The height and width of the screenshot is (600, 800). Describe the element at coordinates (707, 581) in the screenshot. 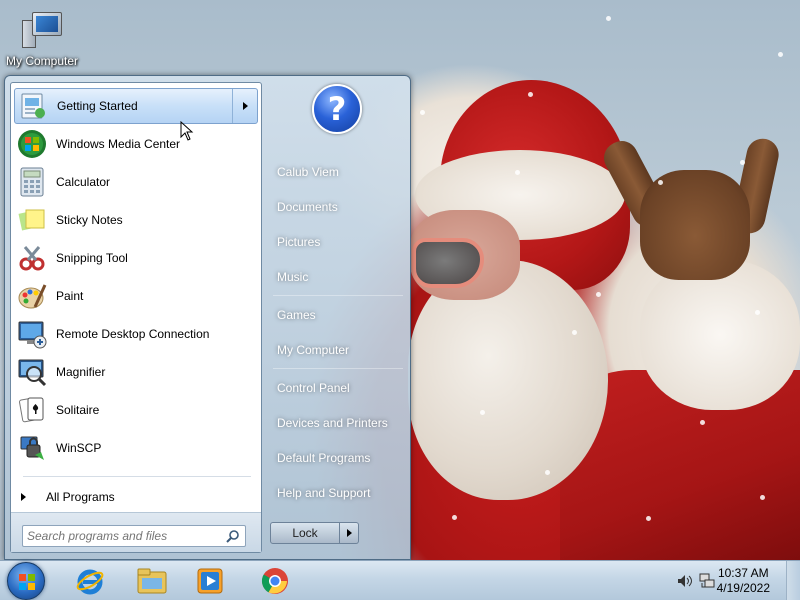

I see `network-icon` at that location.